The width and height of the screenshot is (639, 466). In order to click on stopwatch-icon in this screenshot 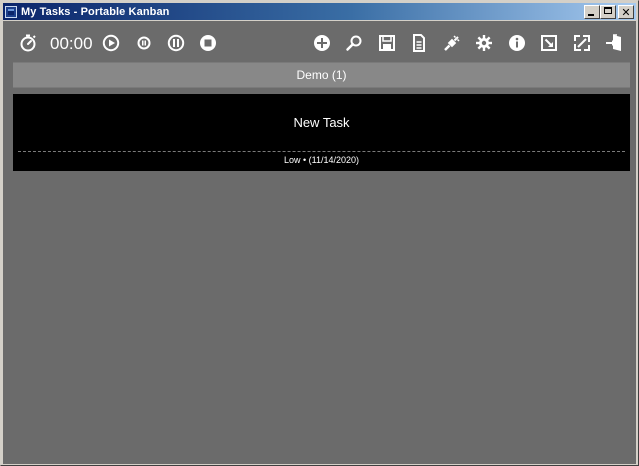, I will do `click(28, 43)`.